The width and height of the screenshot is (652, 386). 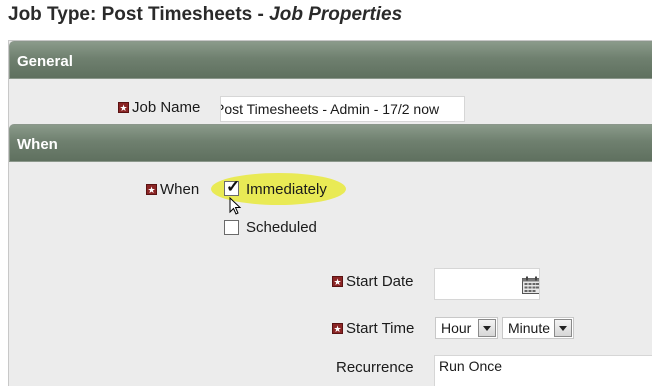 What do you see at coordinates (471, 366) in the screenshot?
I see `recurrence-value: Run Once` at bounding box center [471, 366].